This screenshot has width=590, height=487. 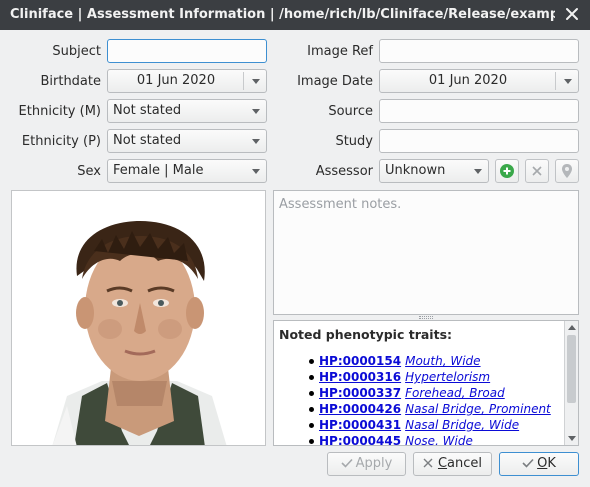 I want to click on trait-code-link: HP:0000445, so click(x=360, y=439).